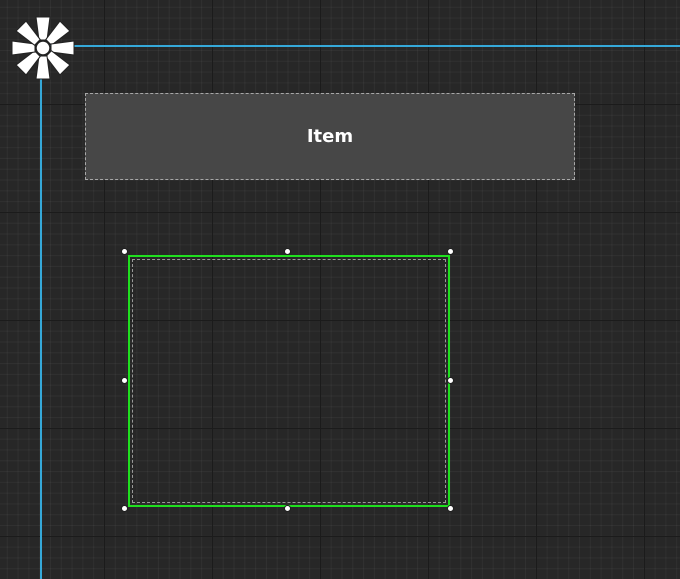  I want to click on resize-handle-bottom-icon, so click(287, 508).